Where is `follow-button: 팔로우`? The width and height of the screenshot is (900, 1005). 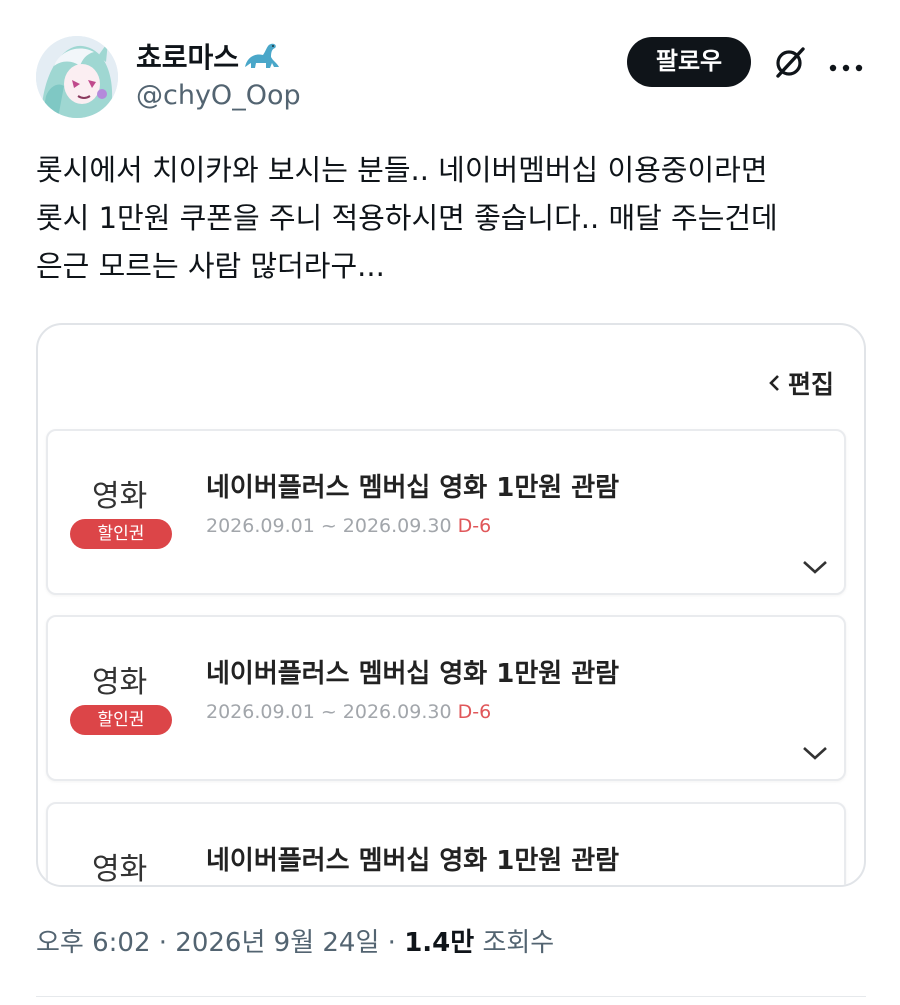 follow-button: 팔로우 is located at coordinates (689, 62).